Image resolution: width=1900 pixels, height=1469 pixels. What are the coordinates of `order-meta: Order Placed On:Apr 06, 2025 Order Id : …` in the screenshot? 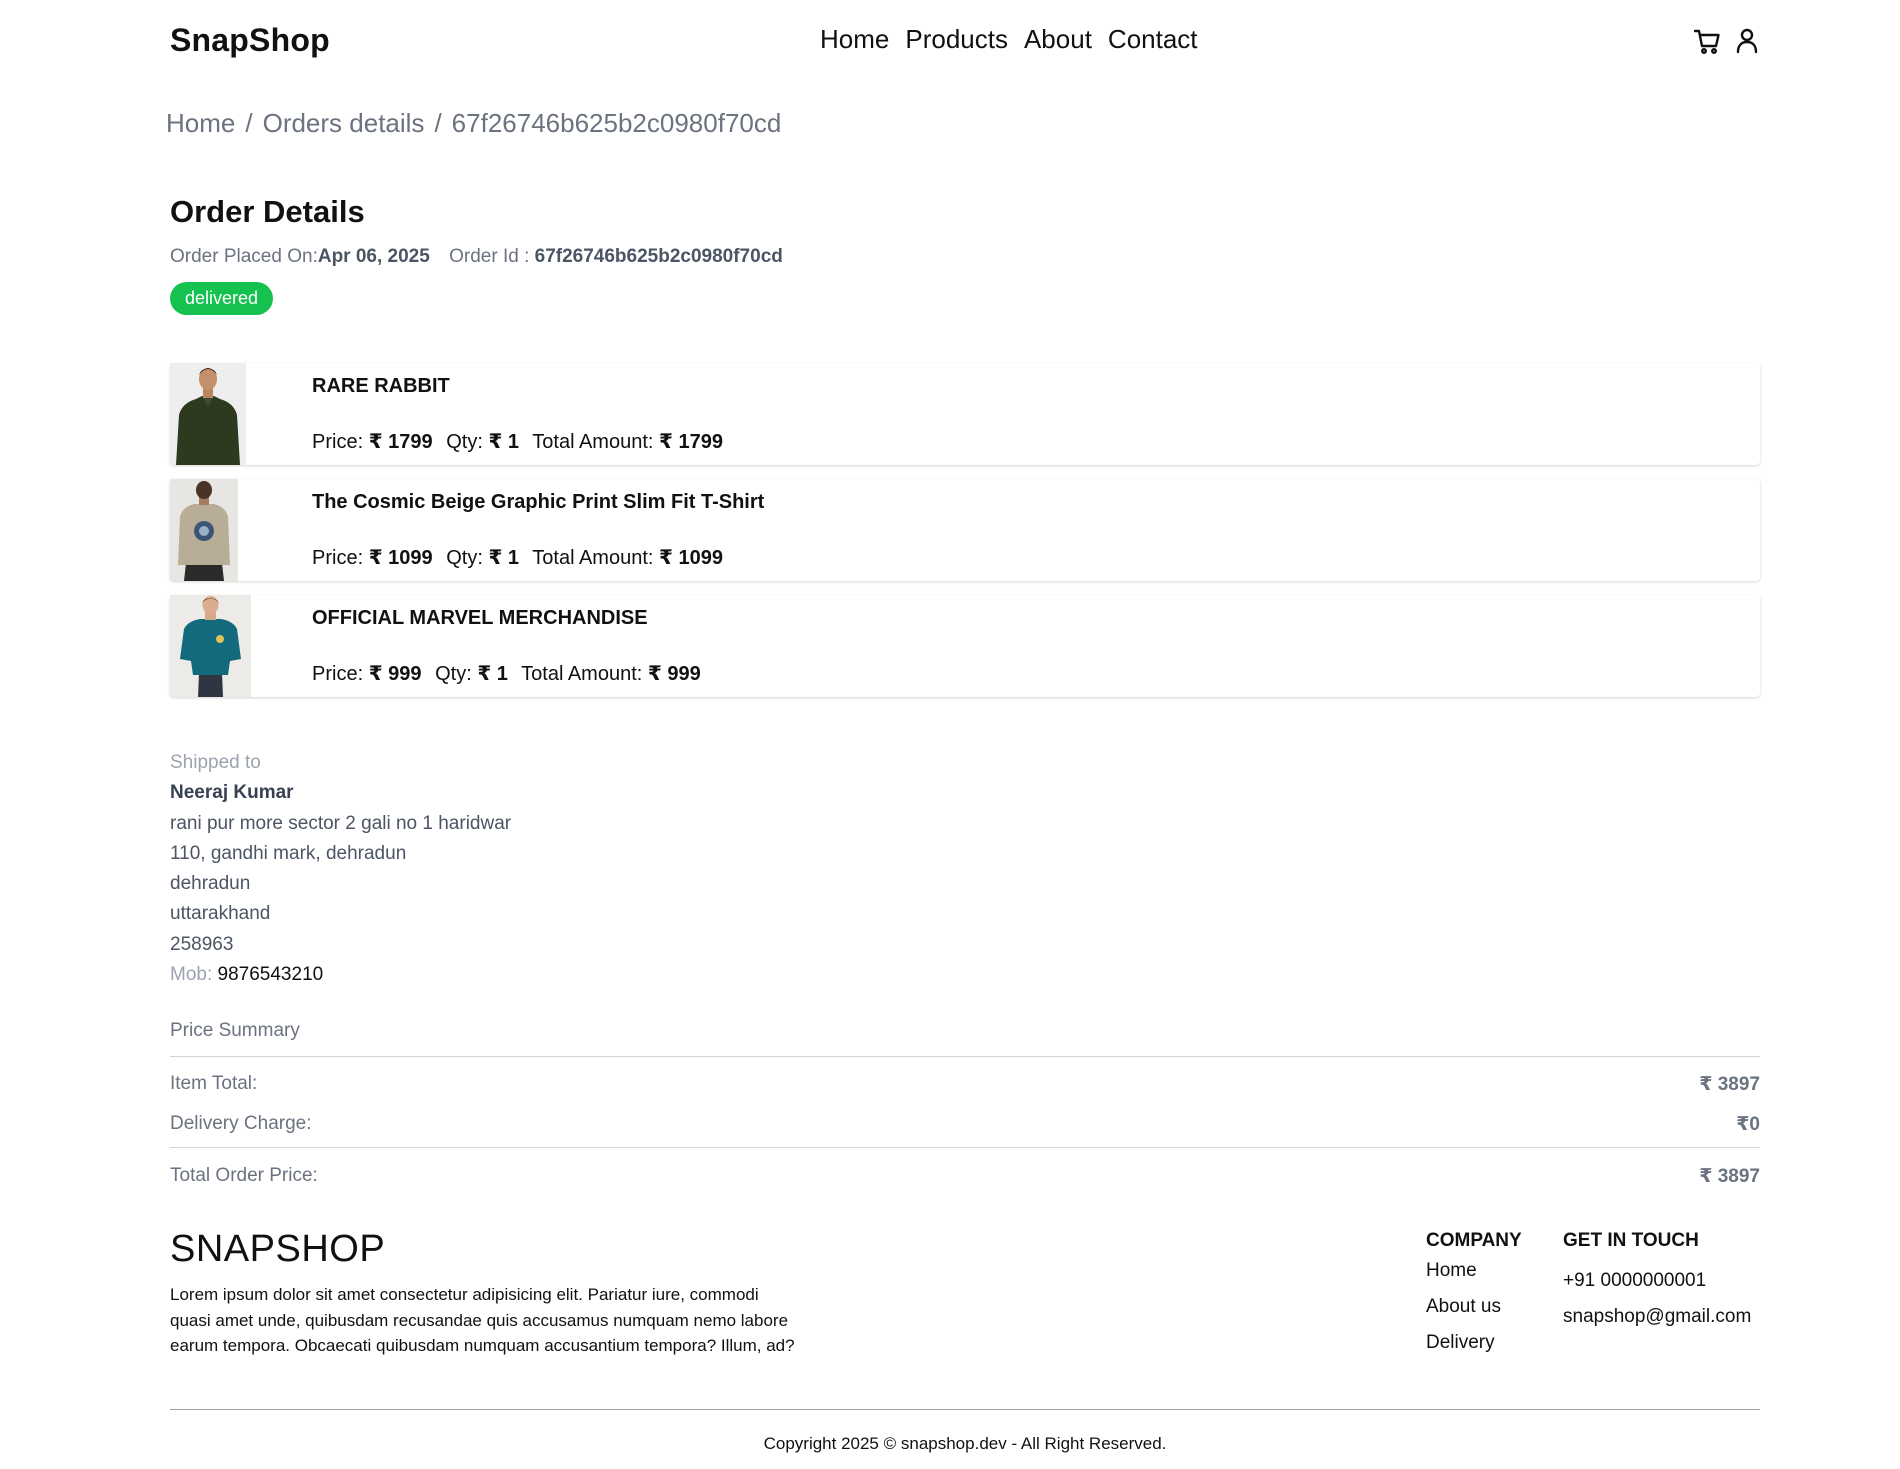 It's located at (476, 257).